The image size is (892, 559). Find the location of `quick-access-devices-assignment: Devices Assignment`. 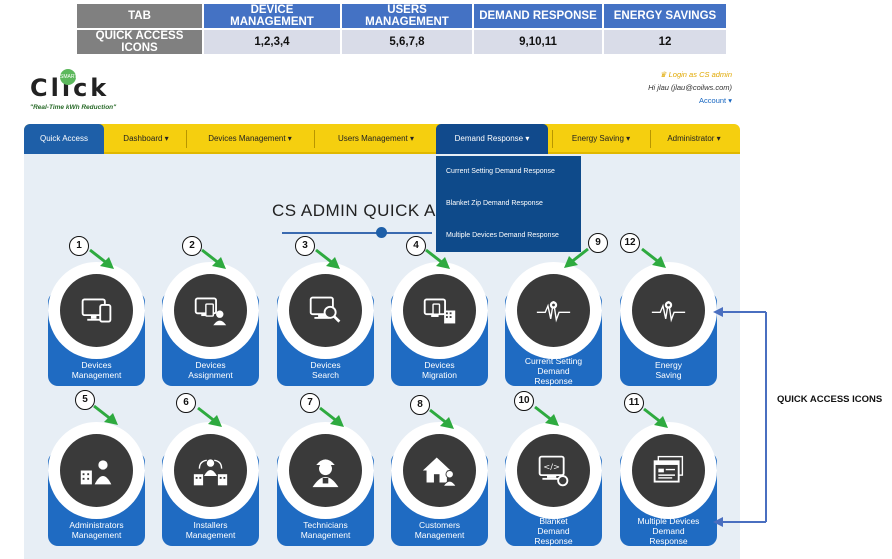

quick-access-devices-assignment: Devices Assignment is located at coordinates (210, 324).